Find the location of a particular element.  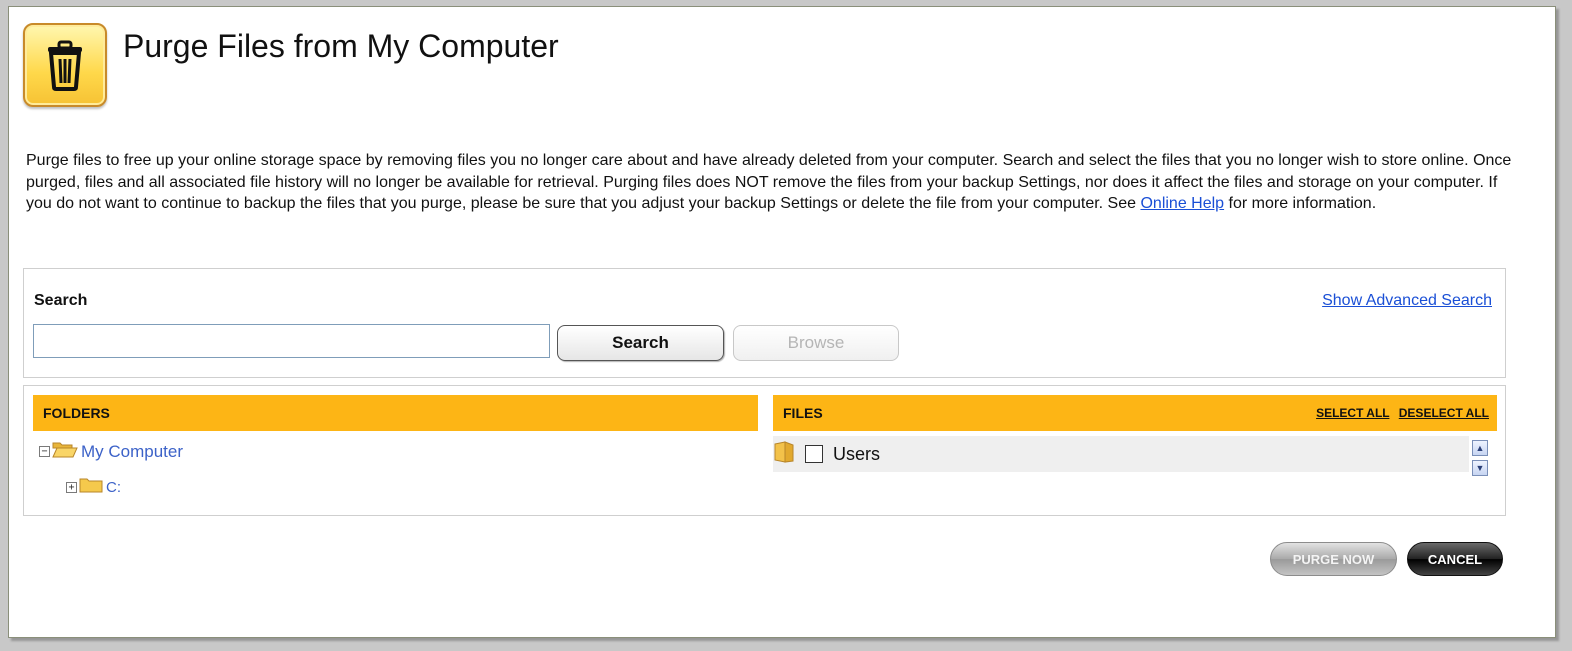

search-button: Search is located at coordinates (640, 343).